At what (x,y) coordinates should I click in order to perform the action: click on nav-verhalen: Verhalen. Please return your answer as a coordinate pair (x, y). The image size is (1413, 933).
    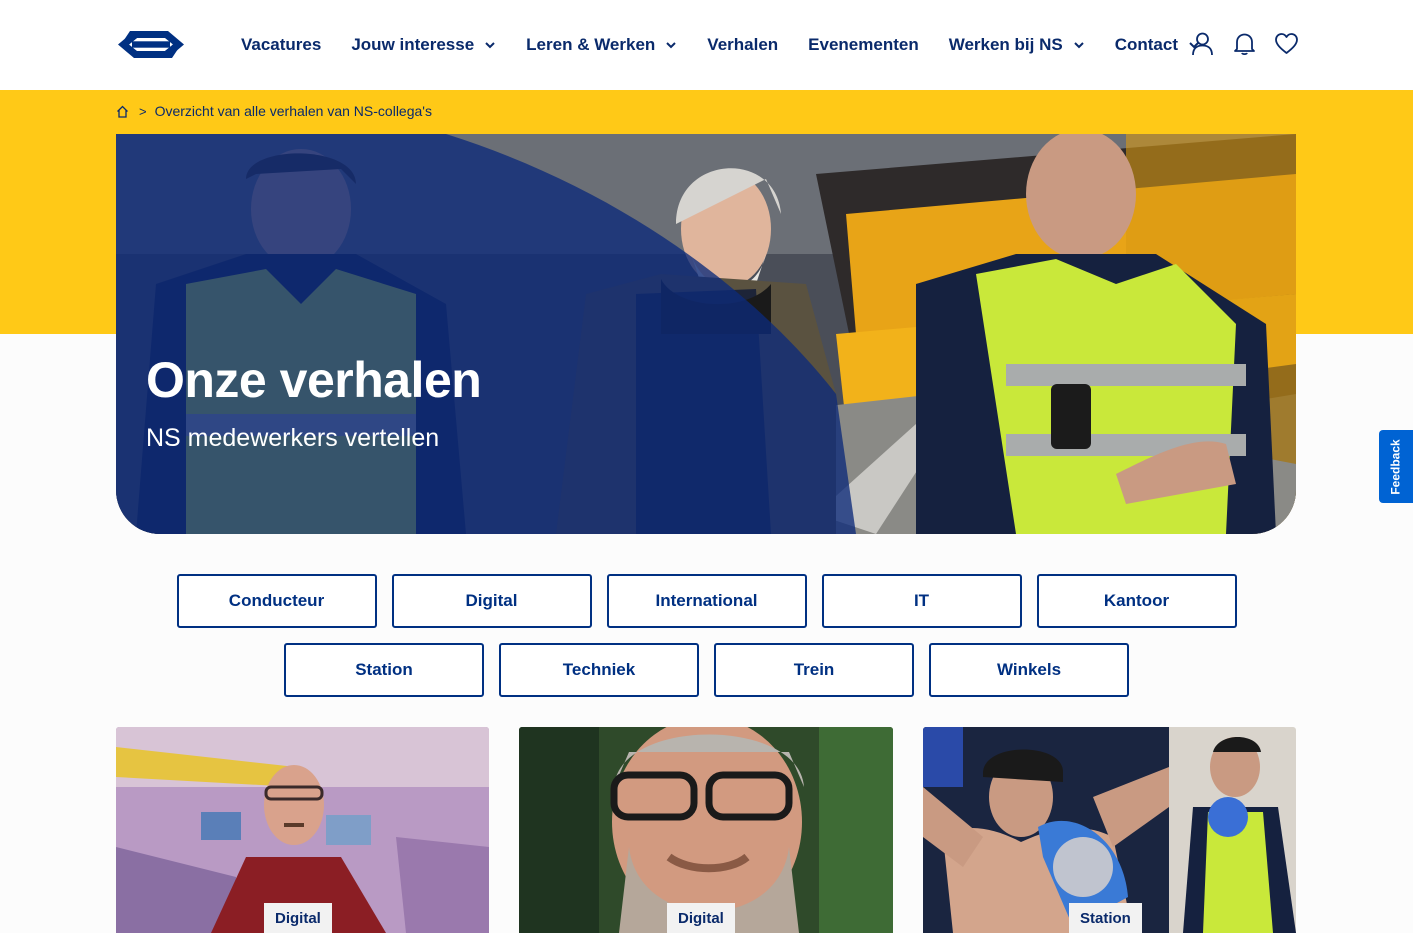
    Looking at the image, I should click on (742, 45).